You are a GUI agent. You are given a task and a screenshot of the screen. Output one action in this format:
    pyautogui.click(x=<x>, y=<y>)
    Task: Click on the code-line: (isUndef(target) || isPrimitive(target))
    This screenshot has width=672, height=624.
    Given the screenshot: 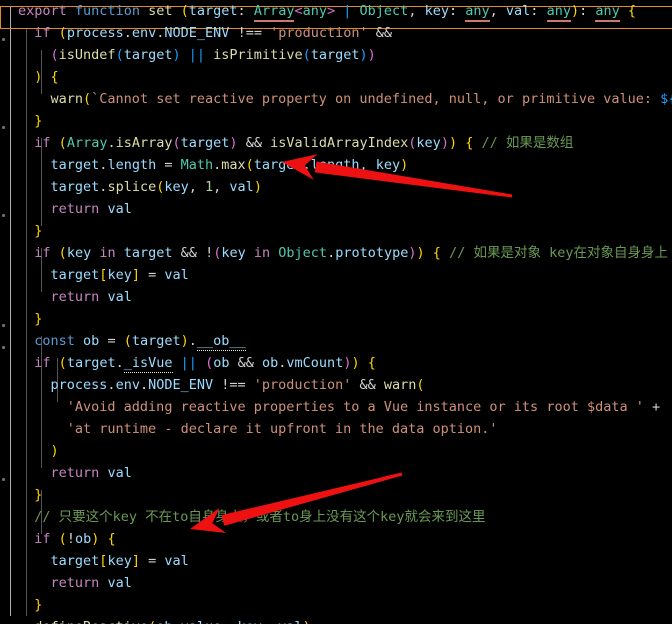 What is the action you would take?
    pyautogui.click(x=336, y=55)
    